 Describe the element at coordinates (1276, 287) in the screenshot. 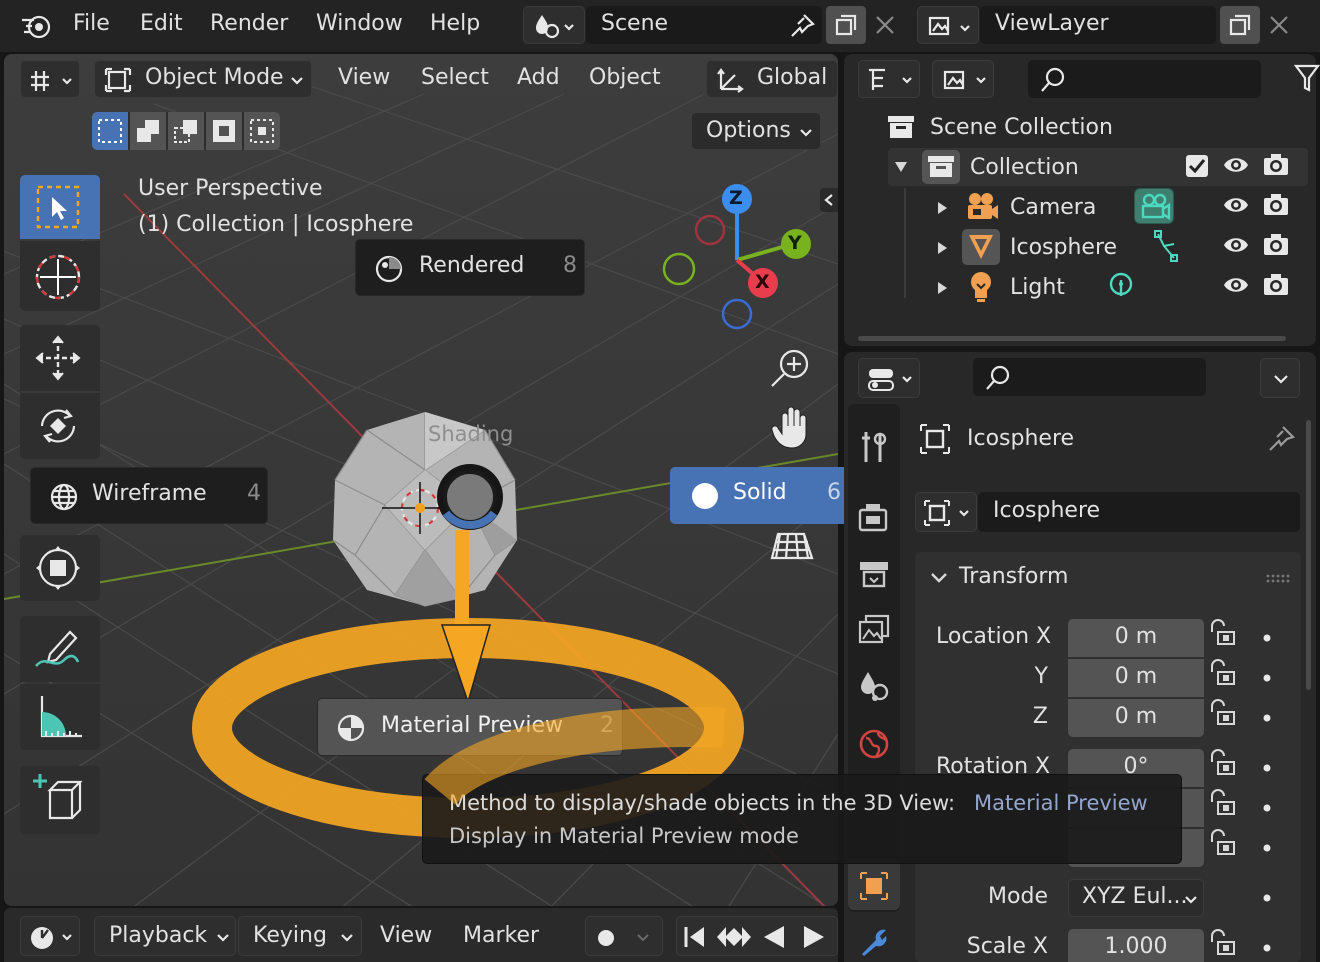

I see `render-camera-icon-light` at that location.